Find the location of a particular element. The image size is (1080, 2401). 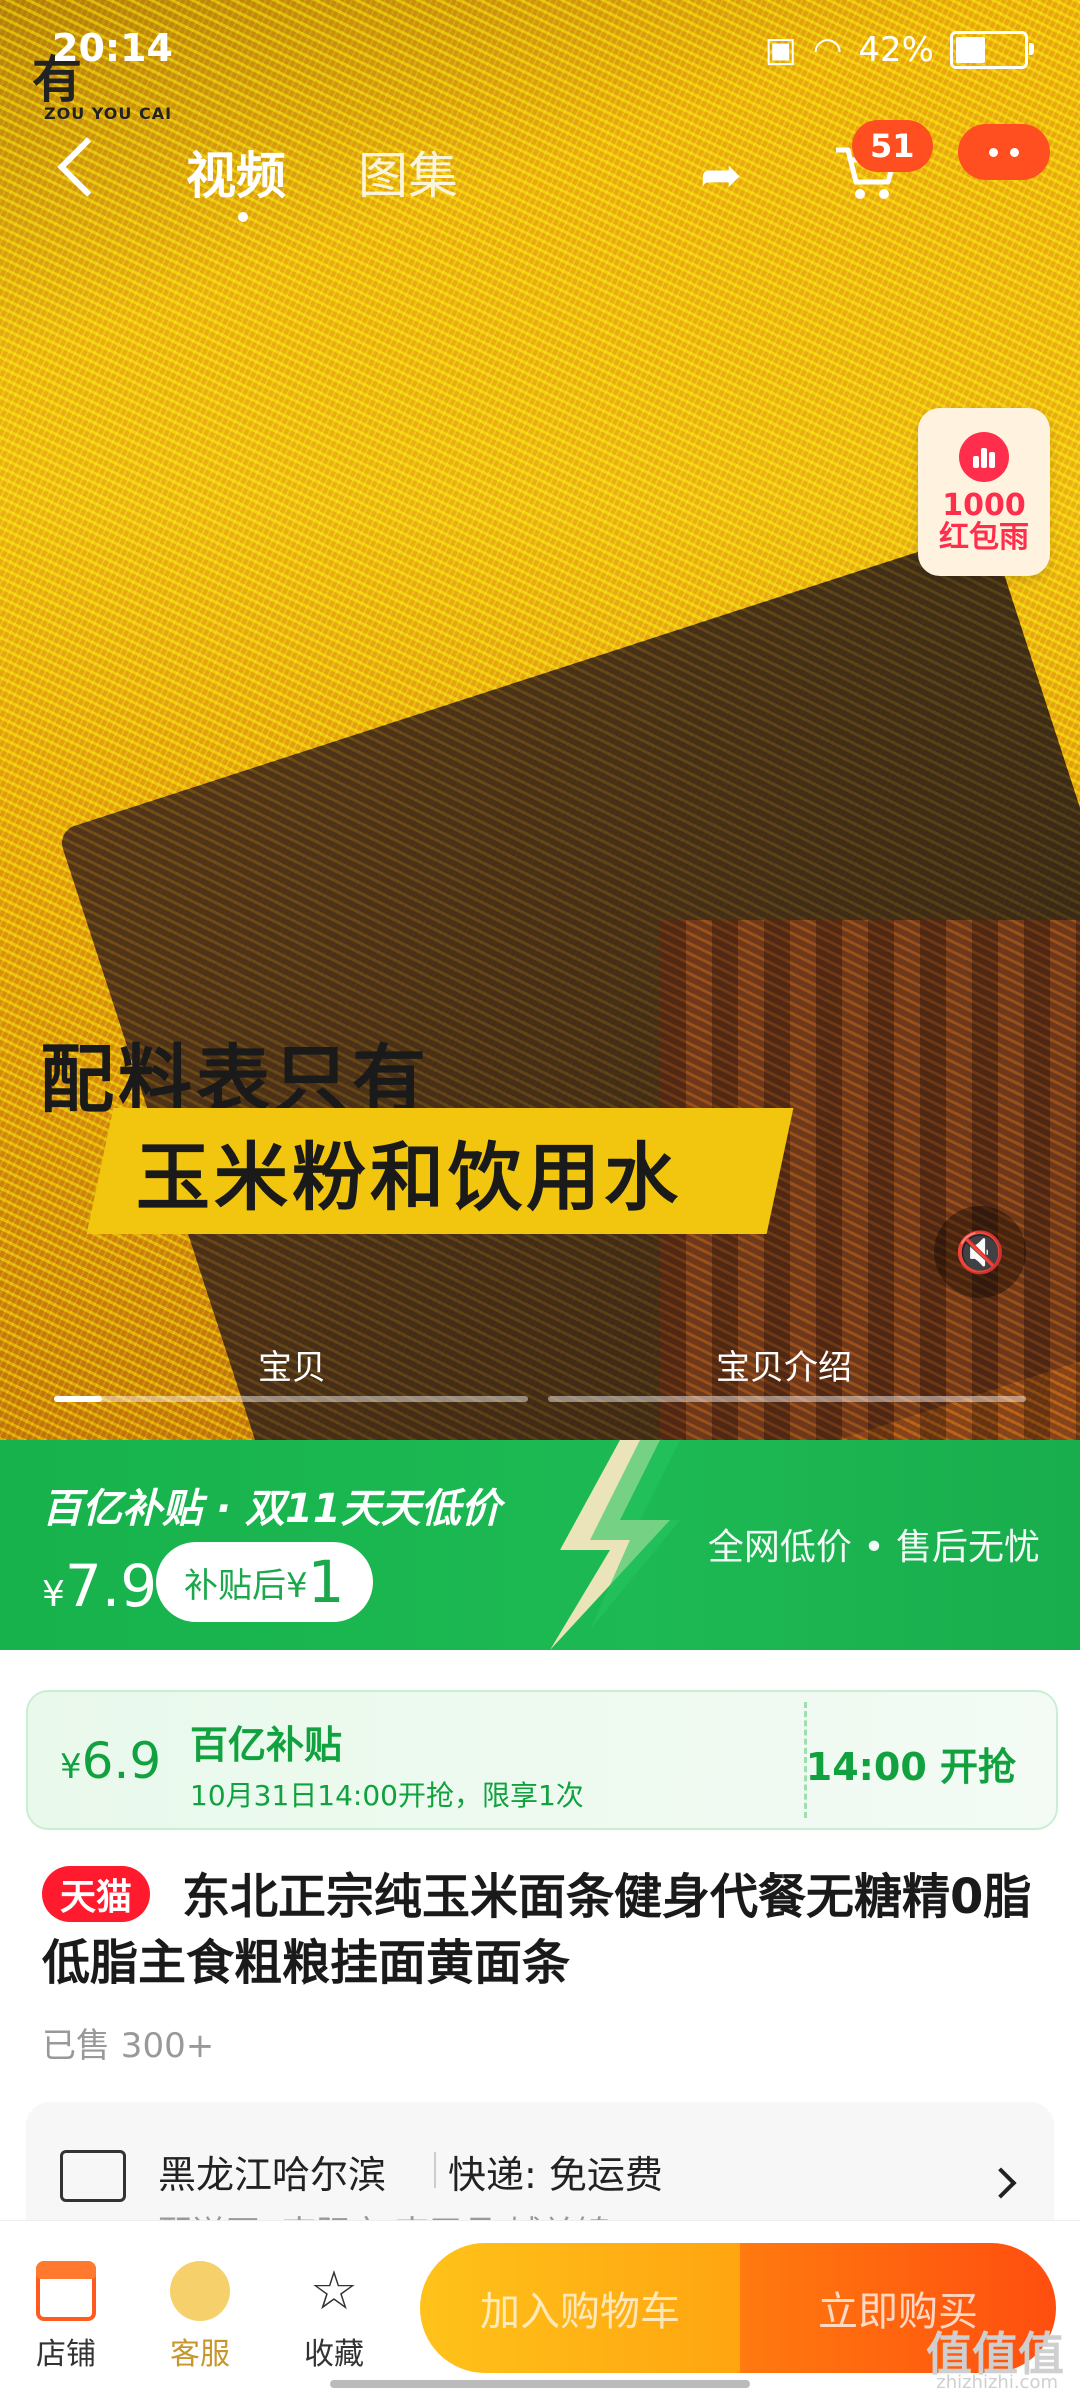

bottom-action-bar: 店铺 客服 ☆ 收藏 加入购物车 立即购买 is located at coordinates (540, 2310).